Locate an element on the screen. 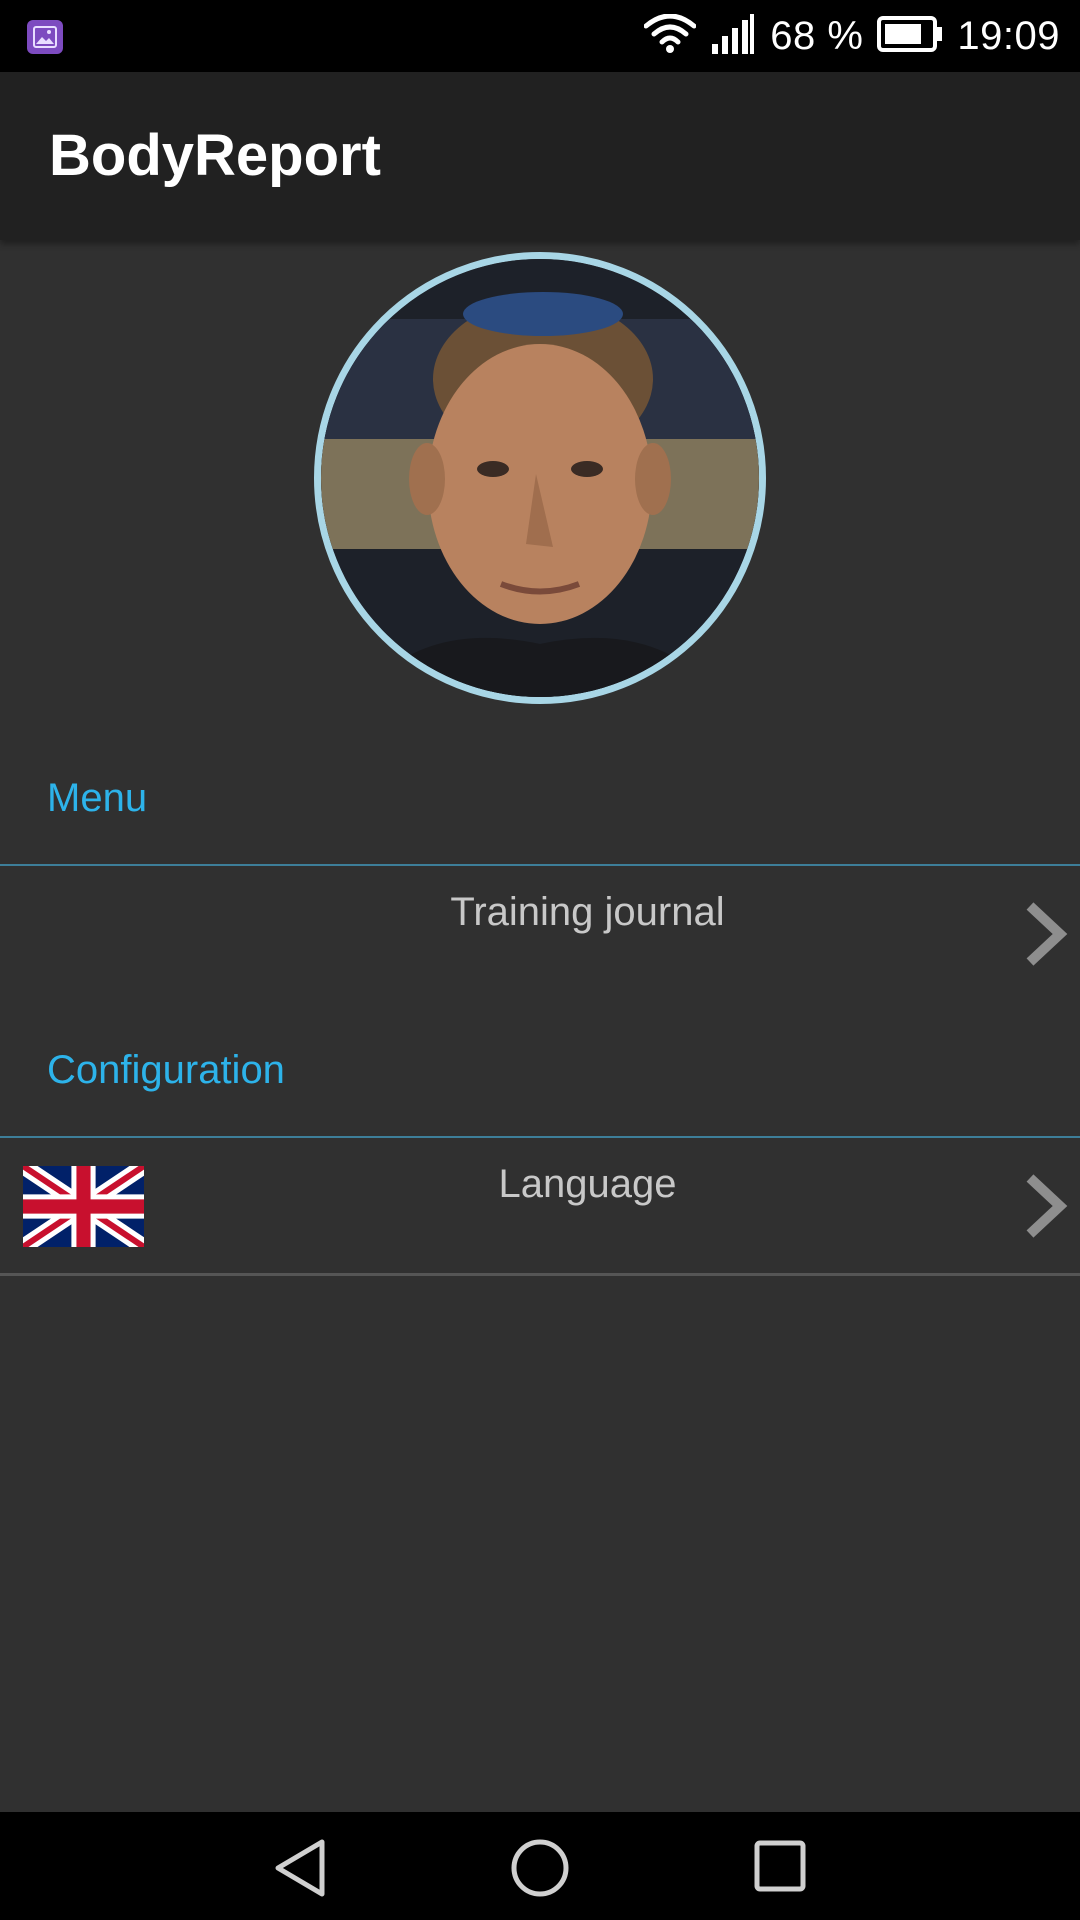  status-time: 19:09 is located at coordinates (1008, 35).